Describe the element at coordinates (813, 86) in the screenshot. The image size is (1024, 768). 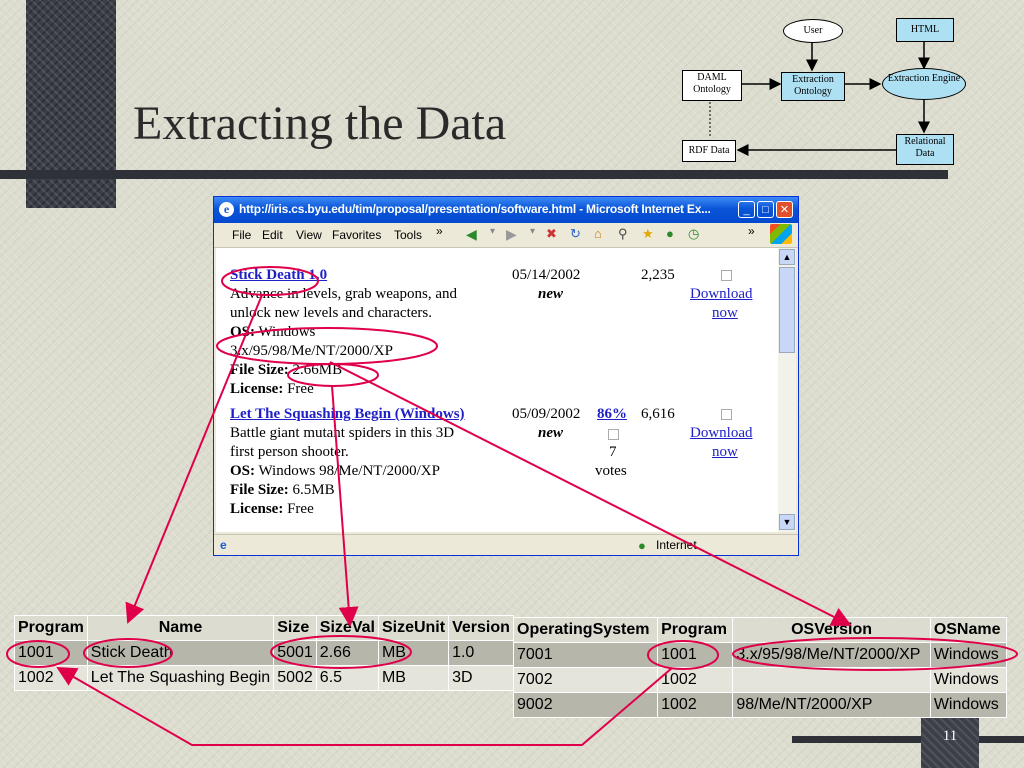
I see `extraction-ontology-node: Extraction Ontology` at that location.